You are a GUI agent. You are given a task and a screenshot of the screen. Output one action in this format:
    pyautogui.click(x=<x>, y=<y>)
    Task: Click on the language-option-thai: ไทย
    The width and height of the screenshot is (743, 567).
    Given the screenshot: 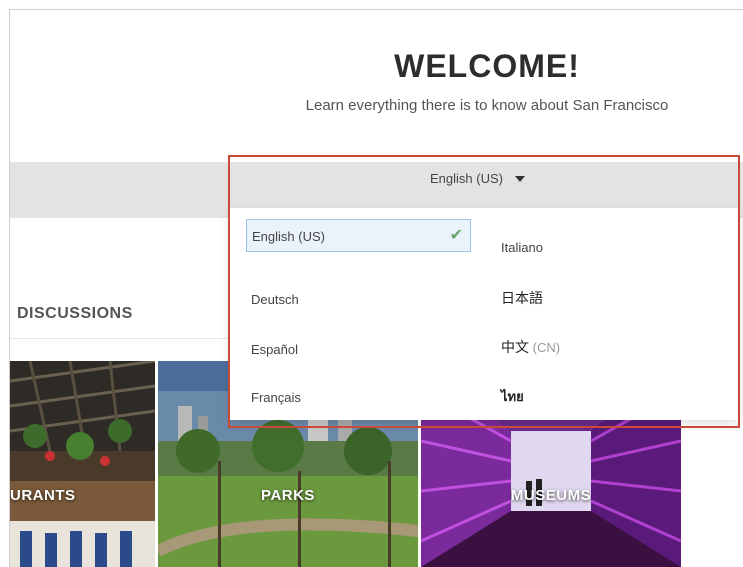 What is the action you would take?
    pyautogui.click(x=512, y=396)
    